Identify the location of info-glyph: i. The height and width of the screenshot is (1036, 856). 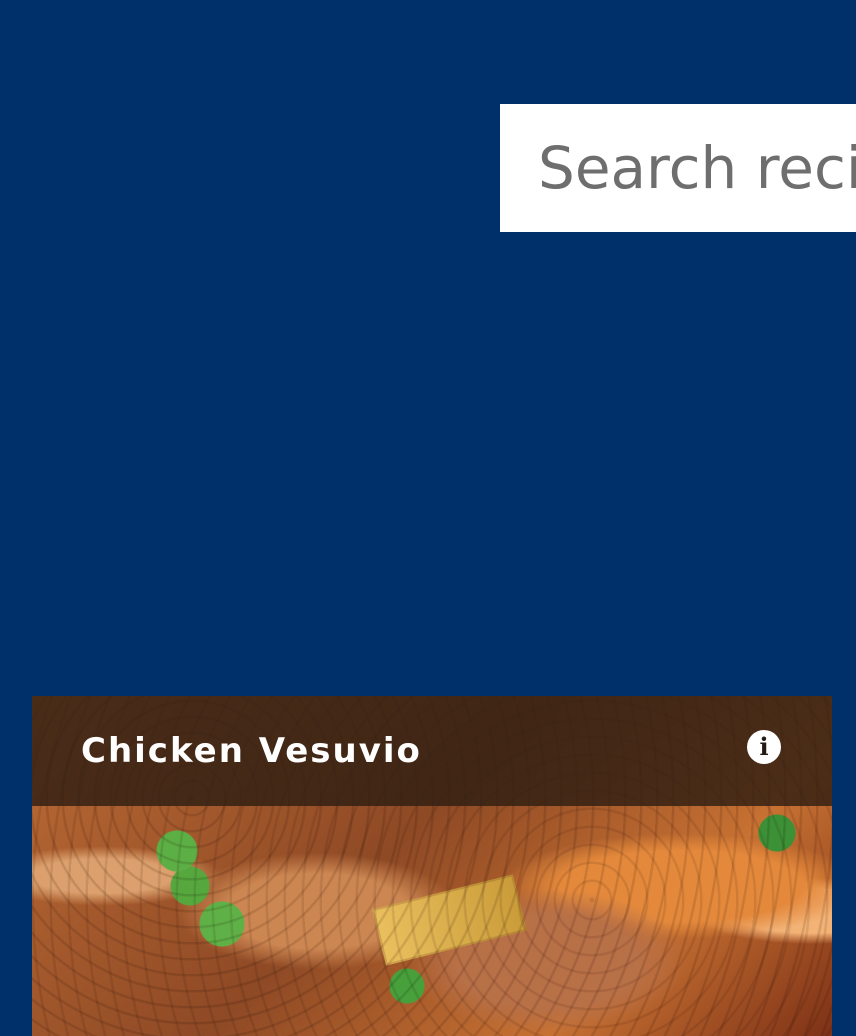
(764, 746).